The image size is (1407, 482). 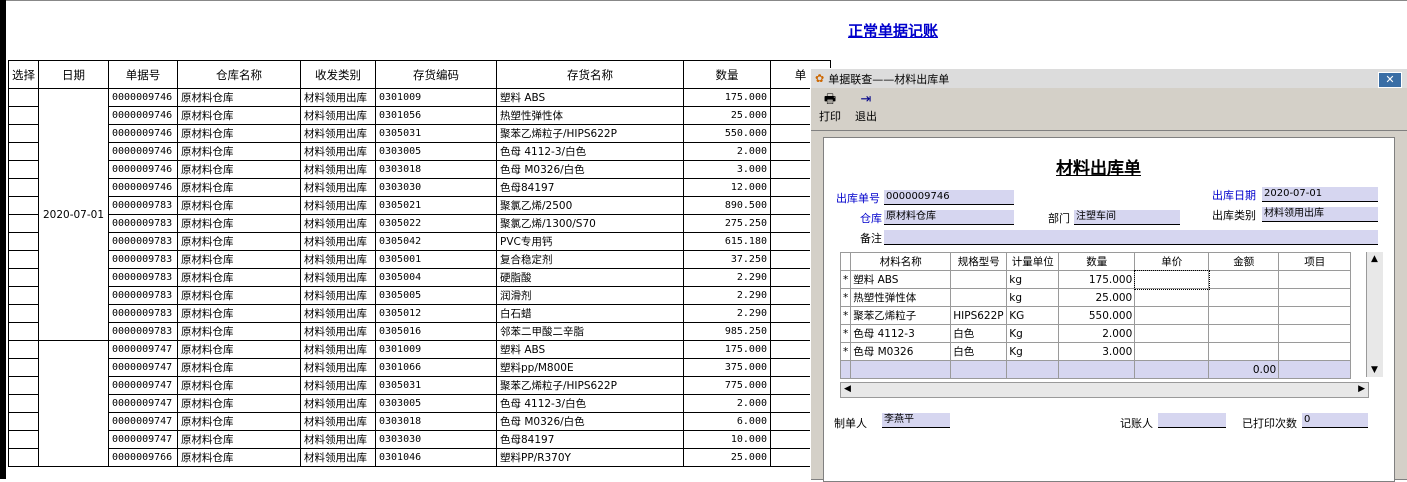 What do you see at coordinates (949, 217) in the screenshot?
I see `warehouse-field: 原材料仓库` at bounding box center [949, 217].